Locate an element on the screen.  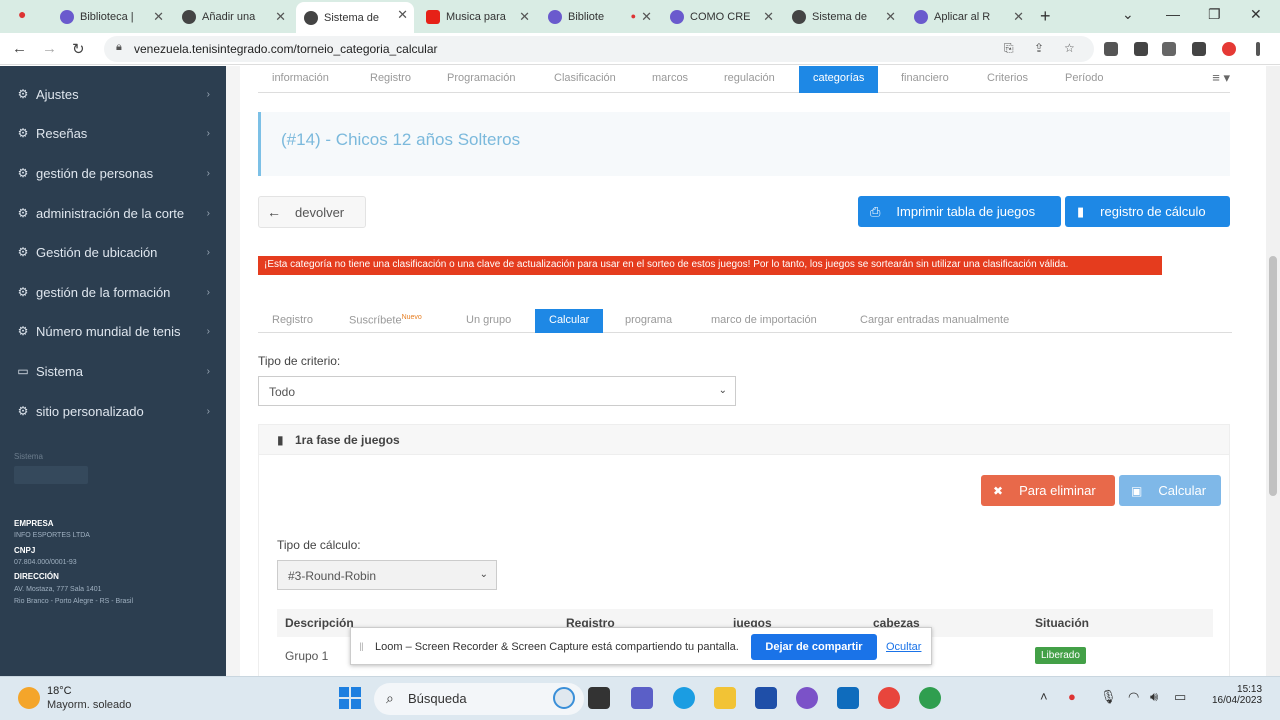
drag-handle-icon: ‖ is located at coordinates (361, 647).